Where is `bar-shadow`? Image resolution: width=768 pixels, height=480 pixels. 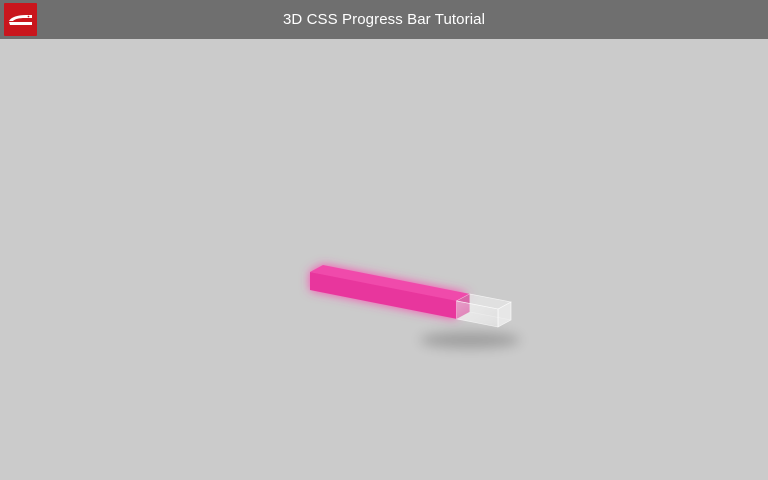 bar-shadow is located at coordinates (470, 340).